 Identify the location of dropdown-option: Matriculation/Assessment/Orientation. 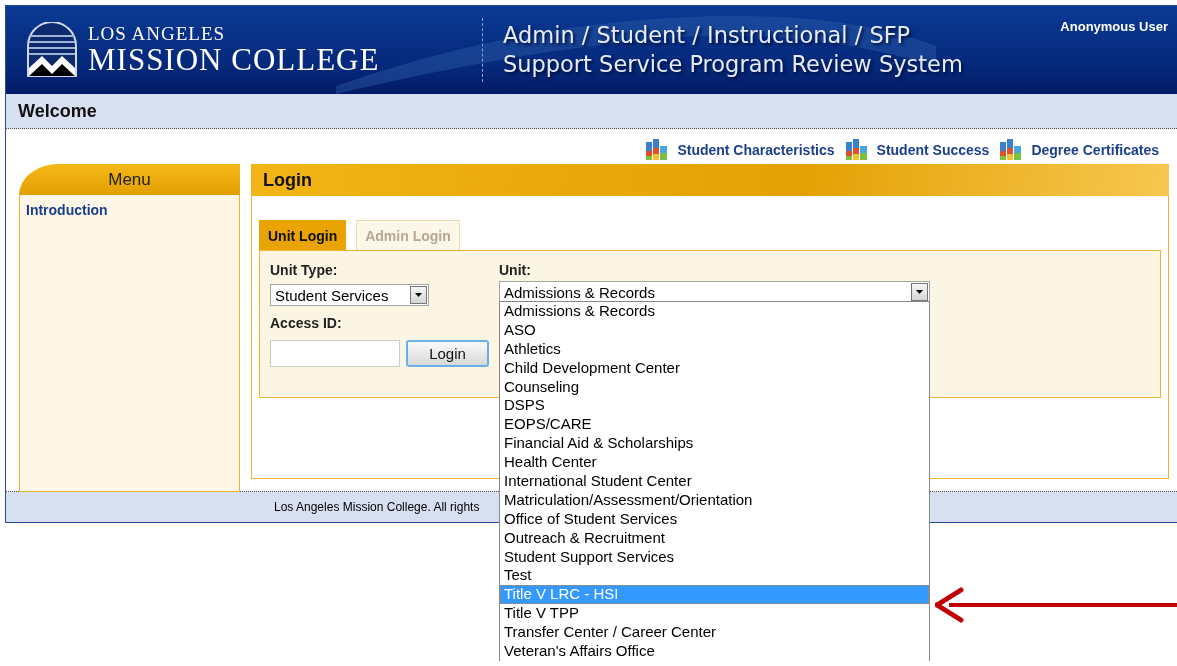
(714, 500).